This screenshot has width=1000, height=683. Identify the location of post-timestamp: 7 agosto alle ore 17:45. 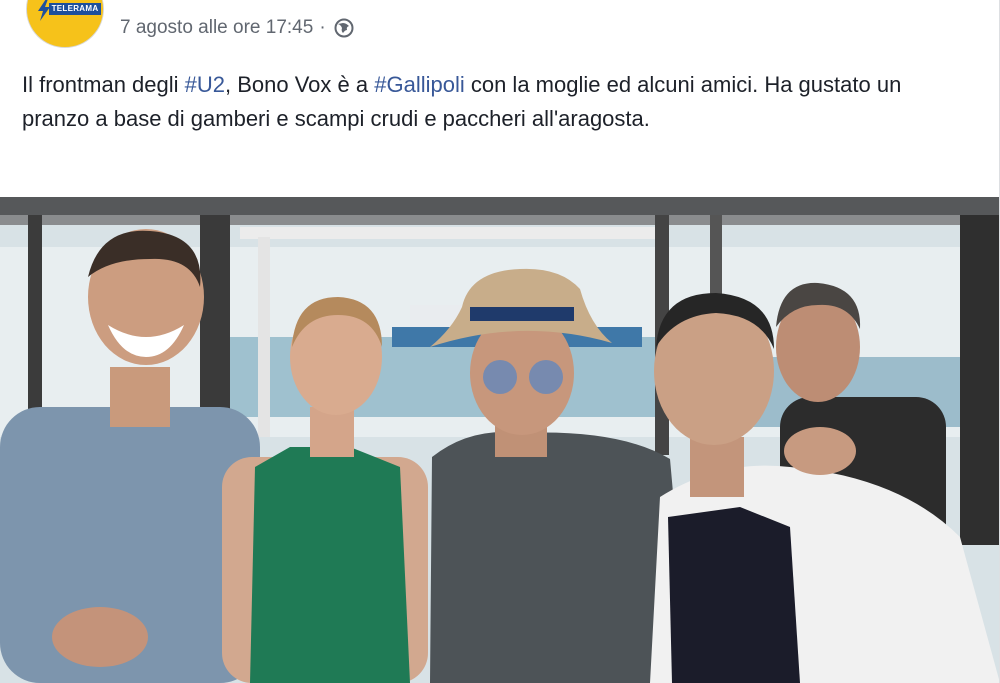
(216, 28).